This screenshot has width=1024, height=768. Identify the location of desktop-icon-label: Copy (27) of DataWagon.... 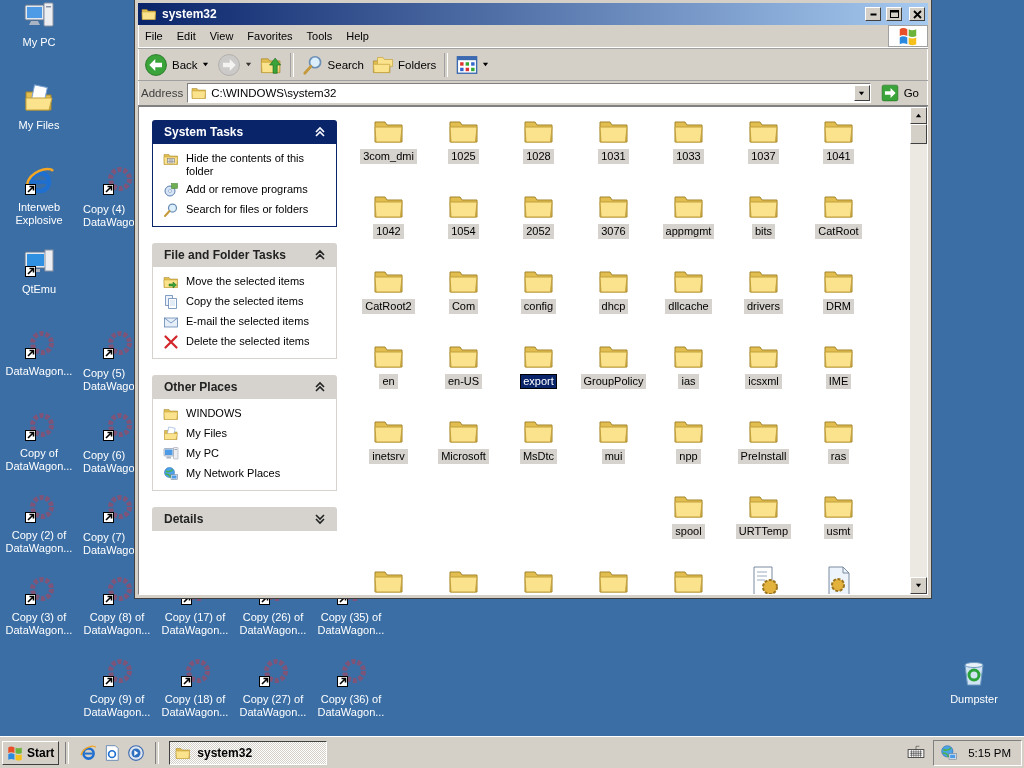
(273, 706).